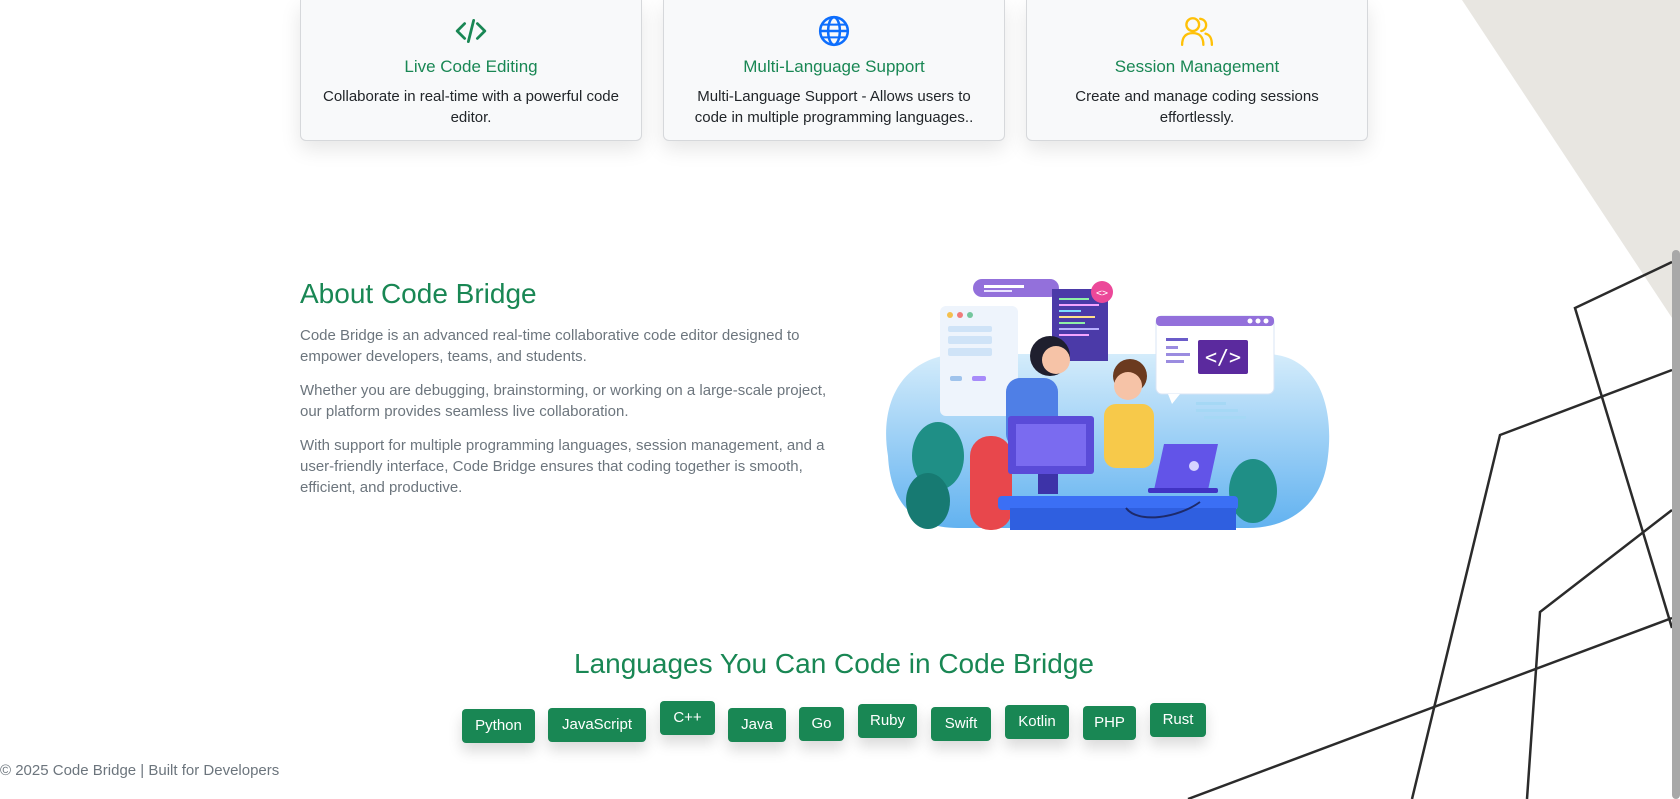  Describe the element at coordinates (1197, 31) in the screenshot. I see `users-icon` at that location.